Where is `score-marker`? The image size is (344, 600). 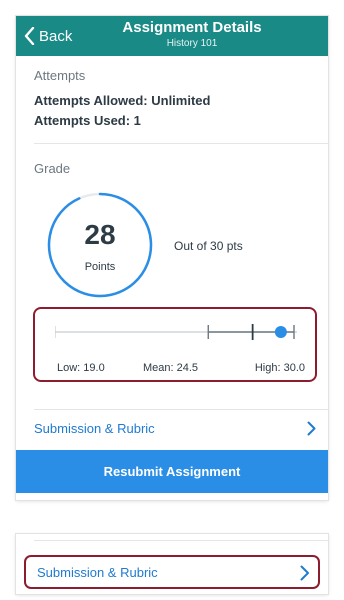 score-marker is located at coordinates (280, 332).